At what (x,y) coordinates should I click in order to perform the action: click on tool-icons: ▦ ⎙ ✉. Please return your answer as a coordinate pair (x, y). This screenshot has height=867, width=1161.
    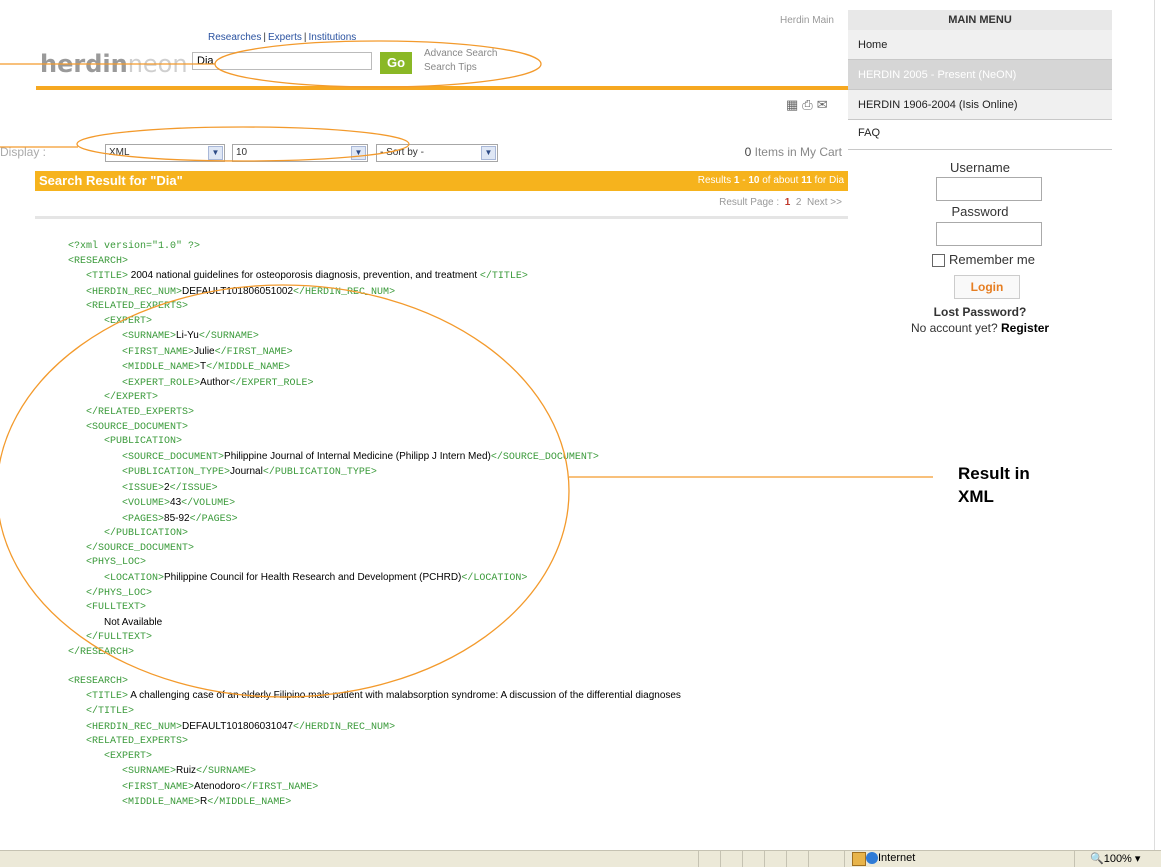
    Looking at the image, I should click on (809, 105).